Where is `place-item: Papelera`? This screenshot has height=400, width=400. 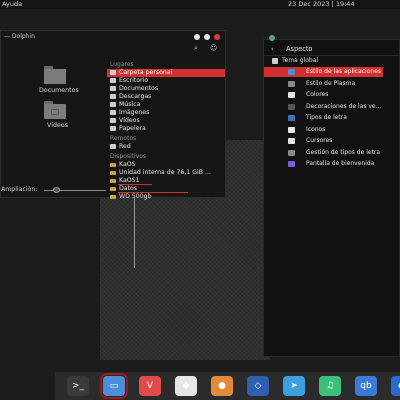
place-item: Papelera is located at coordinates (166, 129).